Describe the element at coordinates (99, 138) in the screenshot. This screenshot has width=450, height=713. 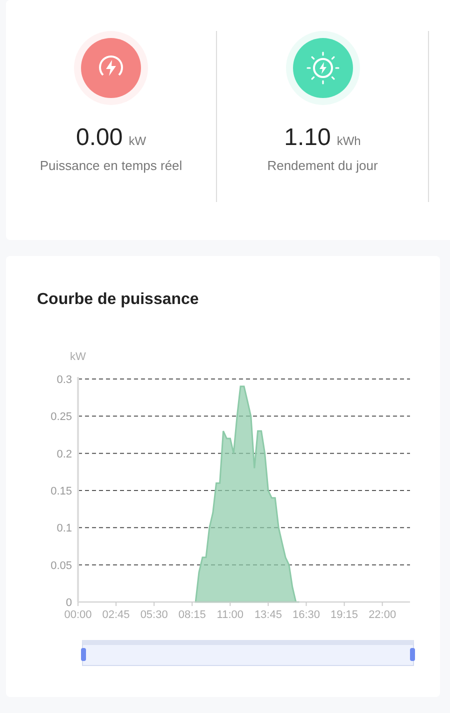
I see `stat-value: 0.00` at that location.